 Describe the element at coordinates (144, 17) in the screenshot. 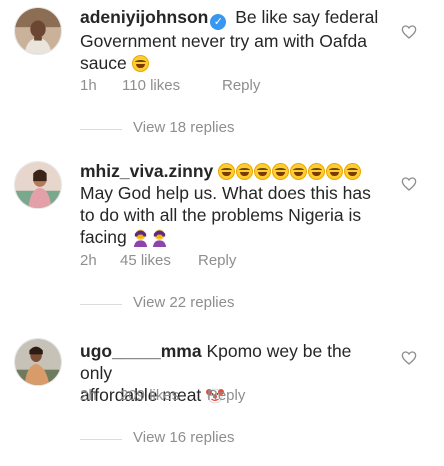

I see `comment-username: adeniyijohnson` at that location.